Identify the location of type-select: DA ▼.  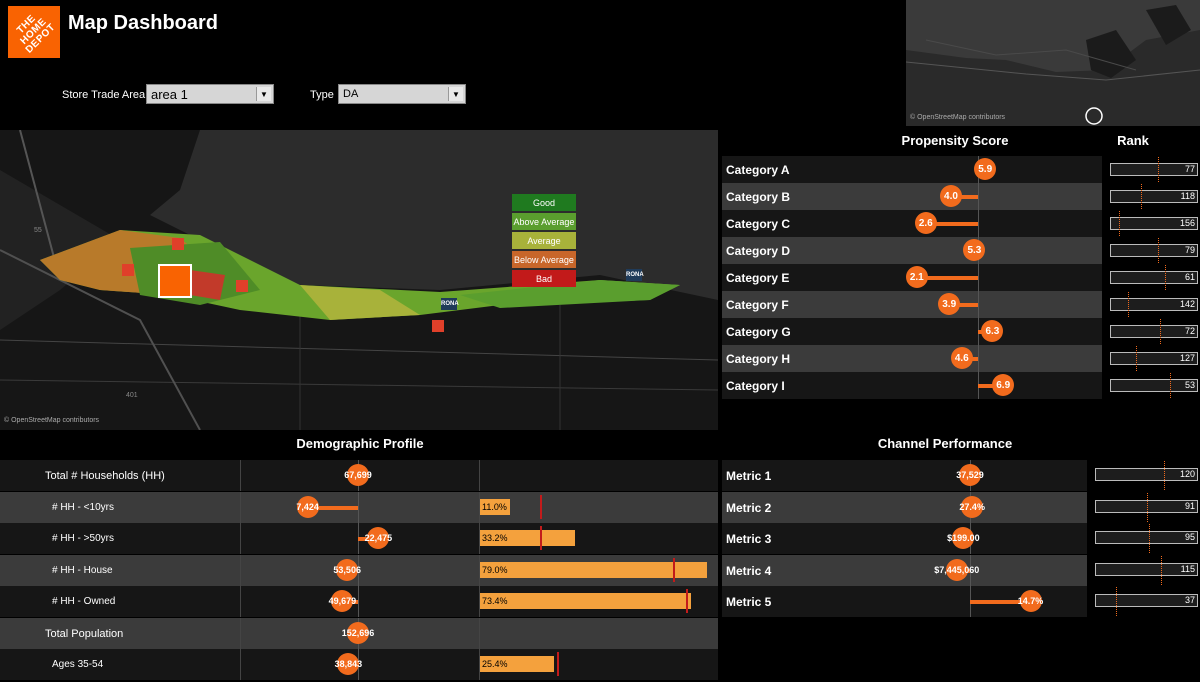
(402, 94).